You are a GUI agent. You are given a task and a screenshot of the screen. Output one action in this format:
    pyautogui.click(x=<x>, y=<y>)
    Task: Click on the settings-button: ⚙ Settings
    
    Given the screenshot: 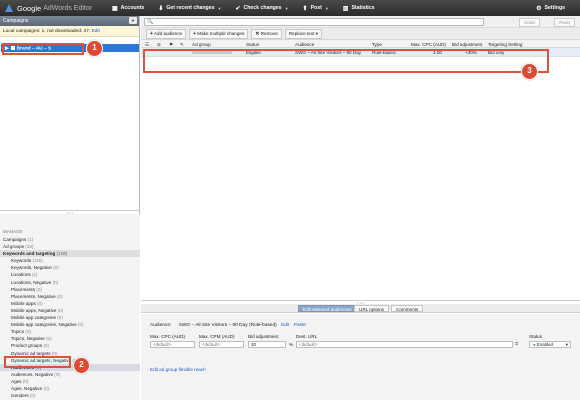 What is the action you would take?
    pyautogui.click(x=550, y=8)
    